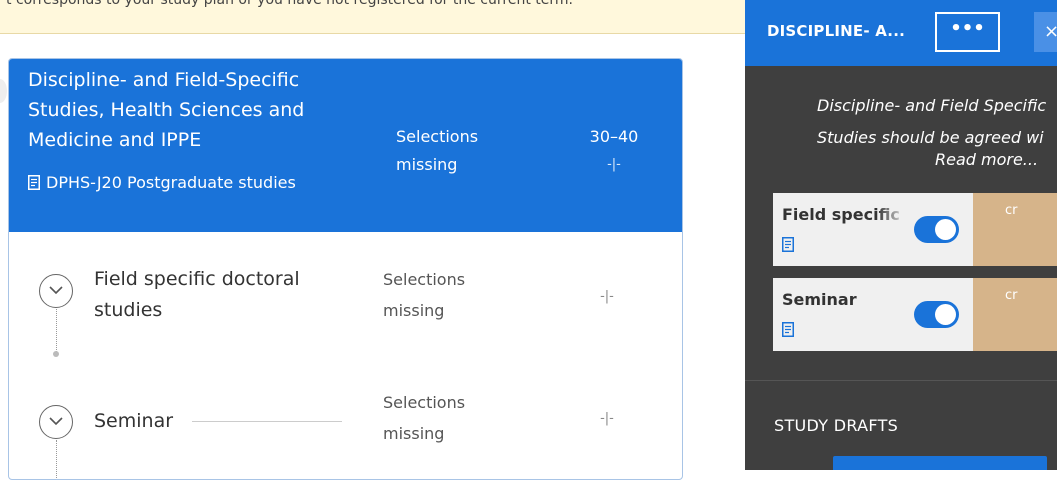  What do you see at coordinates (437, 150) in the screenshot?
I see `module-status: Selections missing` at bounding box center [437, 150].